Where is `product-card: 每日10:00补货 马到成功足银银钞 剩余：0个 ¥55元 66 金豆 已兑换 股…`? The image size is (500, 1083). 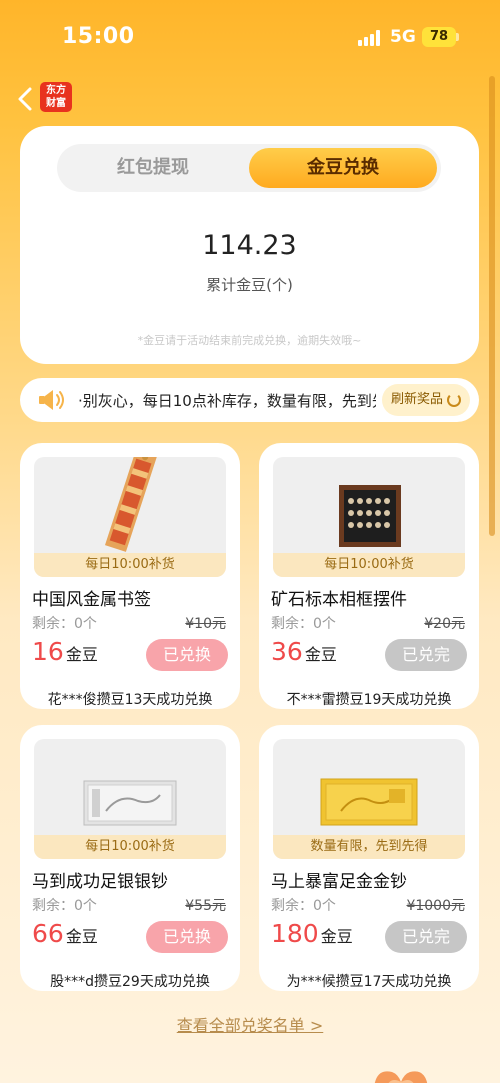
product-card: 每日10:00补货 马到成功足银银钞 剩余：0个 ¥55元 66 金豆 已兑换 股… is located at coordinates (130, 858).